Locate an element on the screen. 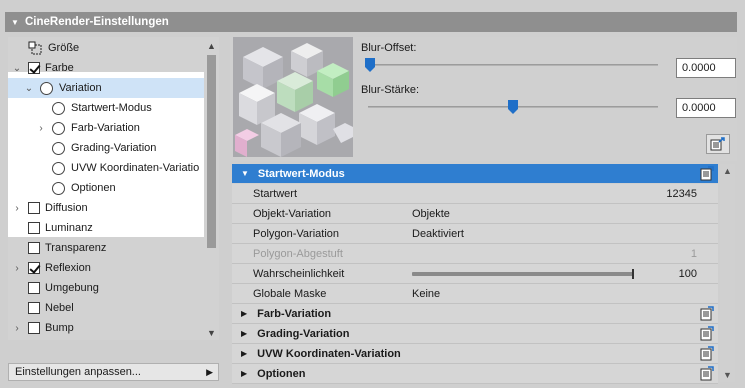 Image resolution: width=745 pixels, height=388 pixels. scrollbar-thumb is located at coordinates (211, 151).